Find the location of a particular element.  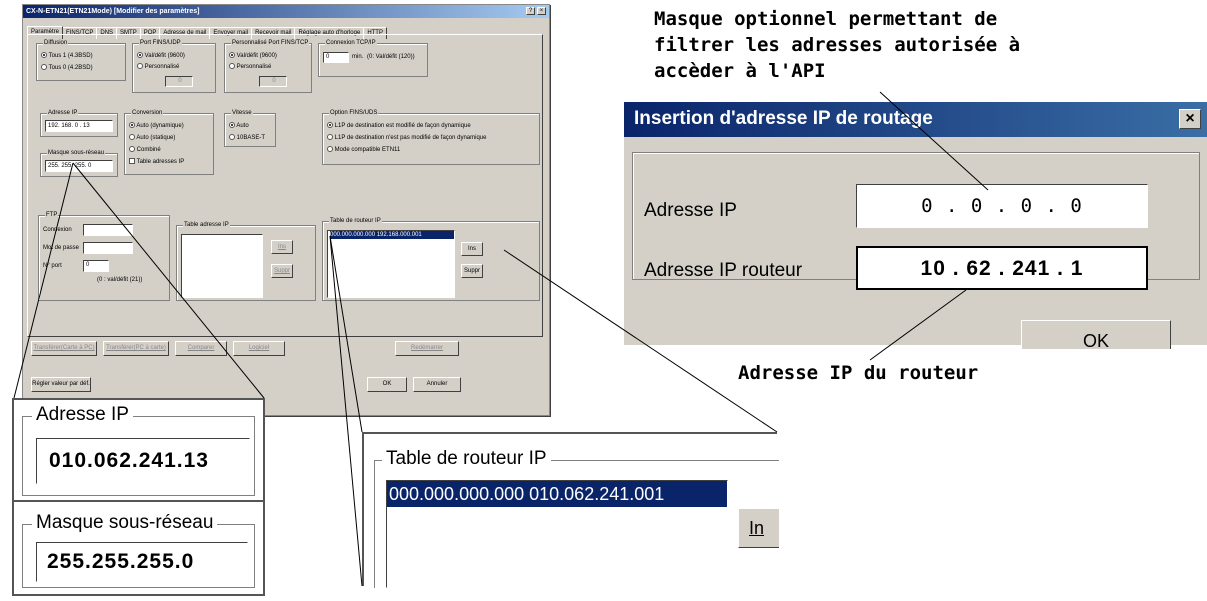

zoom-ip-line-right is located at coordinates (168, 280).